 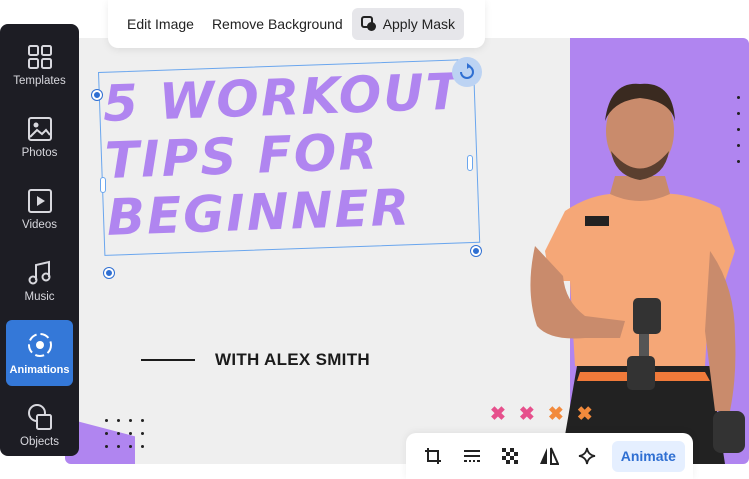 What do you see at coordinates (541, 414) in the screenshot?
I see `decorative-crosses: ✖ ✖ ✖ ✖` at bounding box center [541, 414].